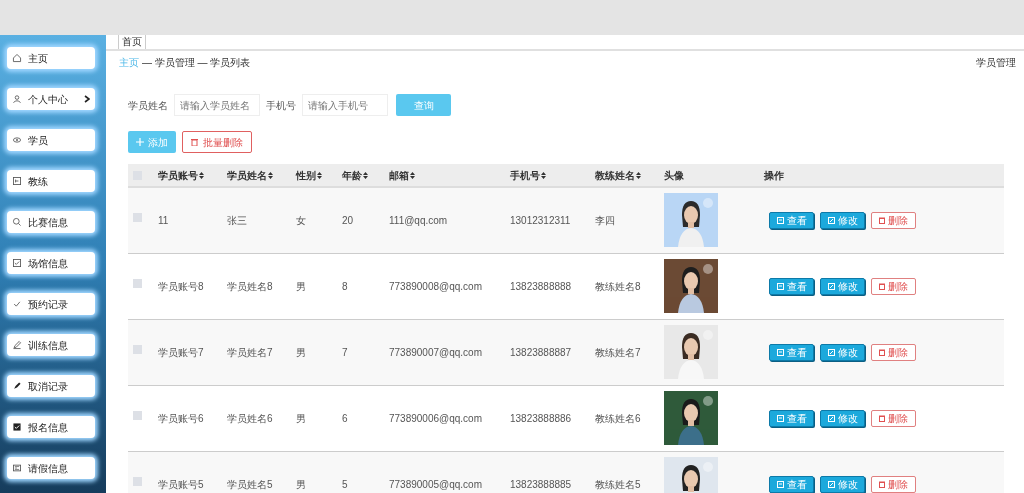  Describe the element at coordinates (605, 221) in the screenshot. I see `table-cell-text: 李四` at that location.